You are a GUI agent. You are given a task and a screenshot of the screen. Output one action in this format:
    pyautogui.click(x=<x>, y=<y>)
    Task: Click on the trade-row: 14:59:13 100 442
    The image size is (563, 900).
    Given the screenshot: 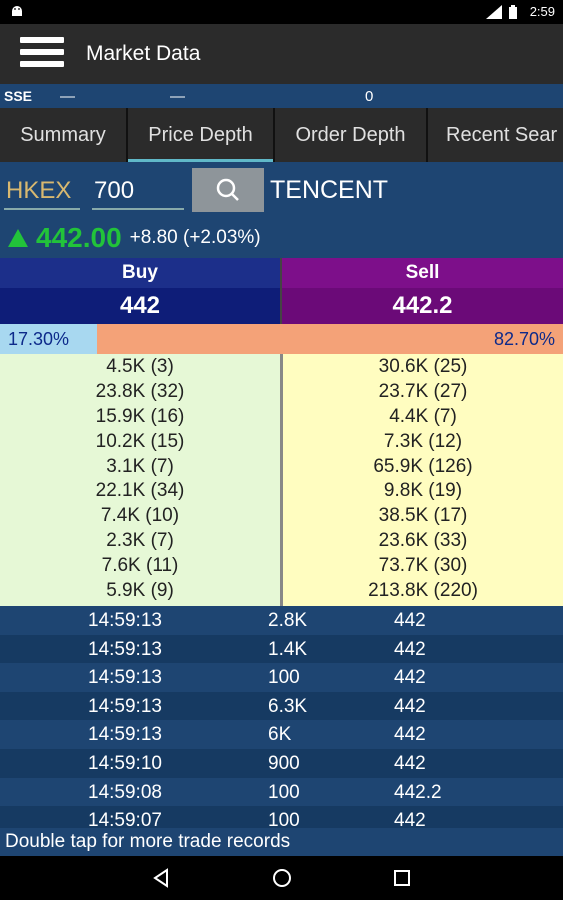 What is the action you would take?
    pyautogui.click(x=281, y=677)
    